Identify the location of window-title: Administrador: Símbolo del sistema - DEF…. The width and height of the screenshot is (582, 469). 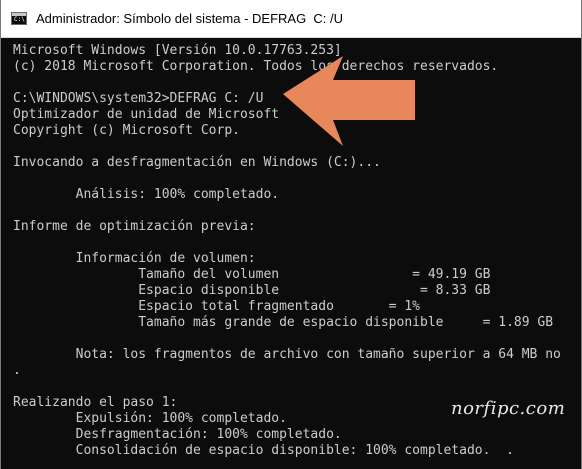
(190, 18).